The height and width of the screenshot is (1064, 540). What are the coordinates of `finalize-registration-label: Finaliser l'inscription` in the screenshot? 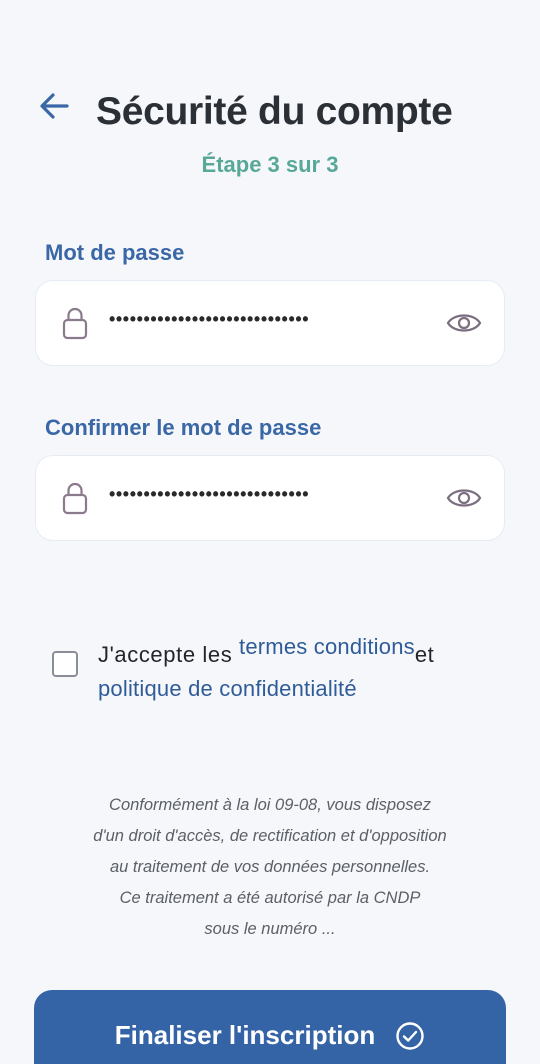 It's located at (245, 1035).